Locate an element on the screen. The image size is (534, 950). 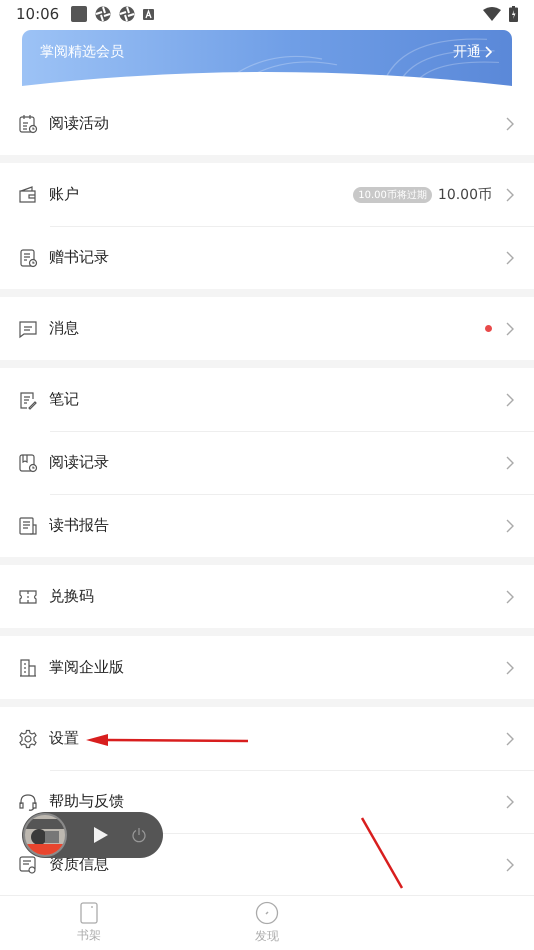
menu-item: 设置 is located at coordinates (267, 738).